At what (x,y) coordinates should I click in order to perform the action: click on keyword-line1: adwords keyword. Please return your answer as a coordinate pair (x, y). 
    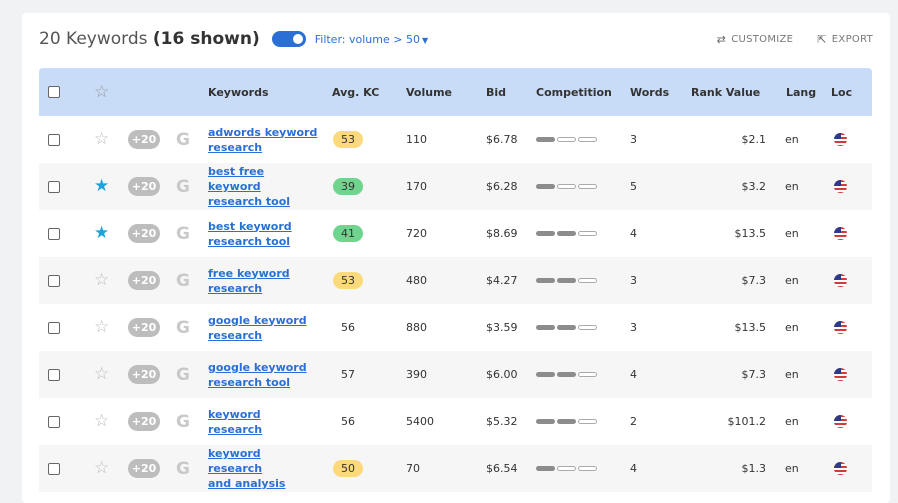
    Looking at the image, I should click on (263, 132).